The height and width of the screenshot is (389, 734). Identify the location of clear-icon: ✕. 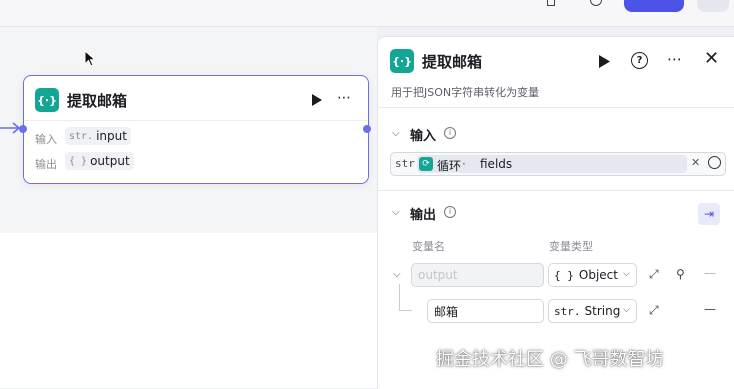
(695, 162).